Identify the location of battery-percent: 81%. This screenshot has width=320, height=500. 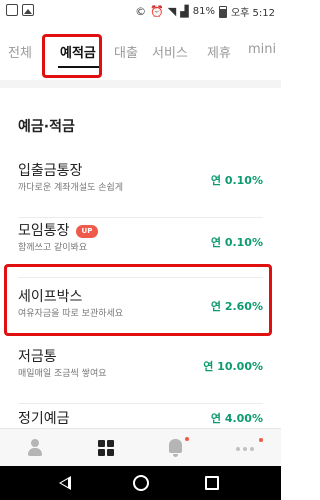
(203, 11).